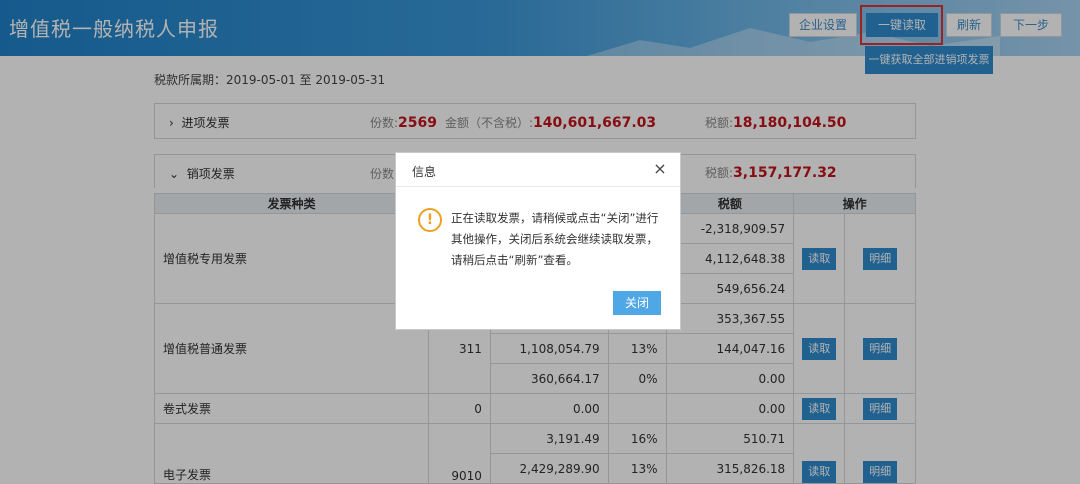  Describe the element at coordinates (424, 172) in the screenshot. I see `dialog-title: 信息` at that location.